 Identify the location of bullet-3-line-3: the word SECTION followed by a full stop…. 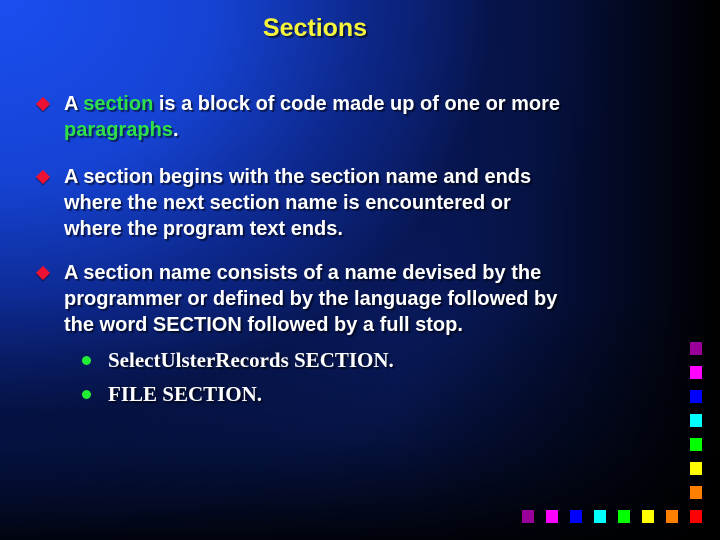
(263, 325).